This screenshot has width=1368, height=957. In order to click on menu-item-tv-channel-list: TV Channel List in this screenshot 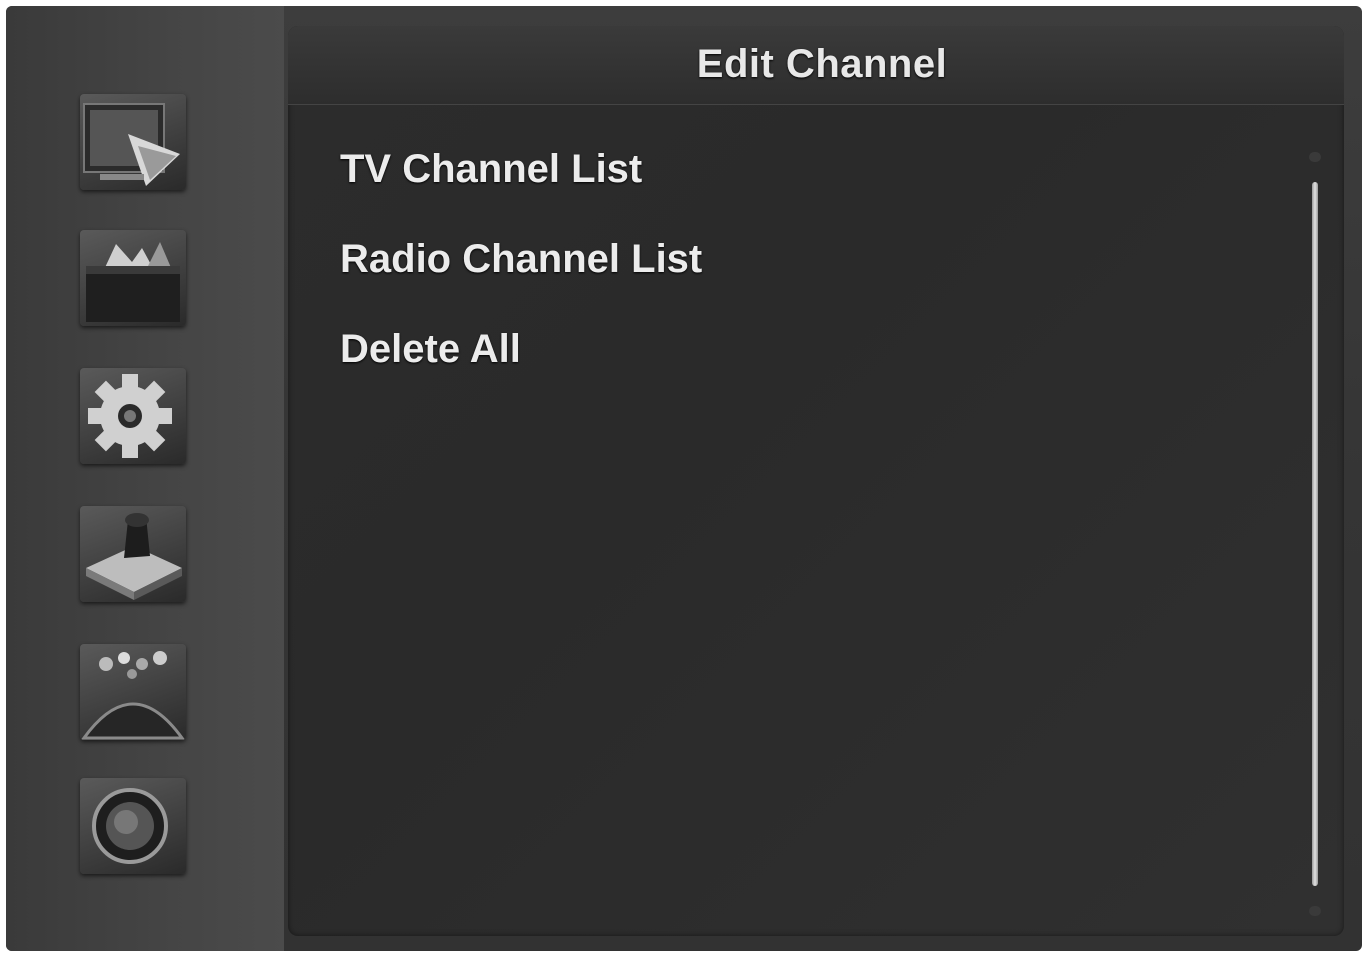, I will do `click(790, 187)`.